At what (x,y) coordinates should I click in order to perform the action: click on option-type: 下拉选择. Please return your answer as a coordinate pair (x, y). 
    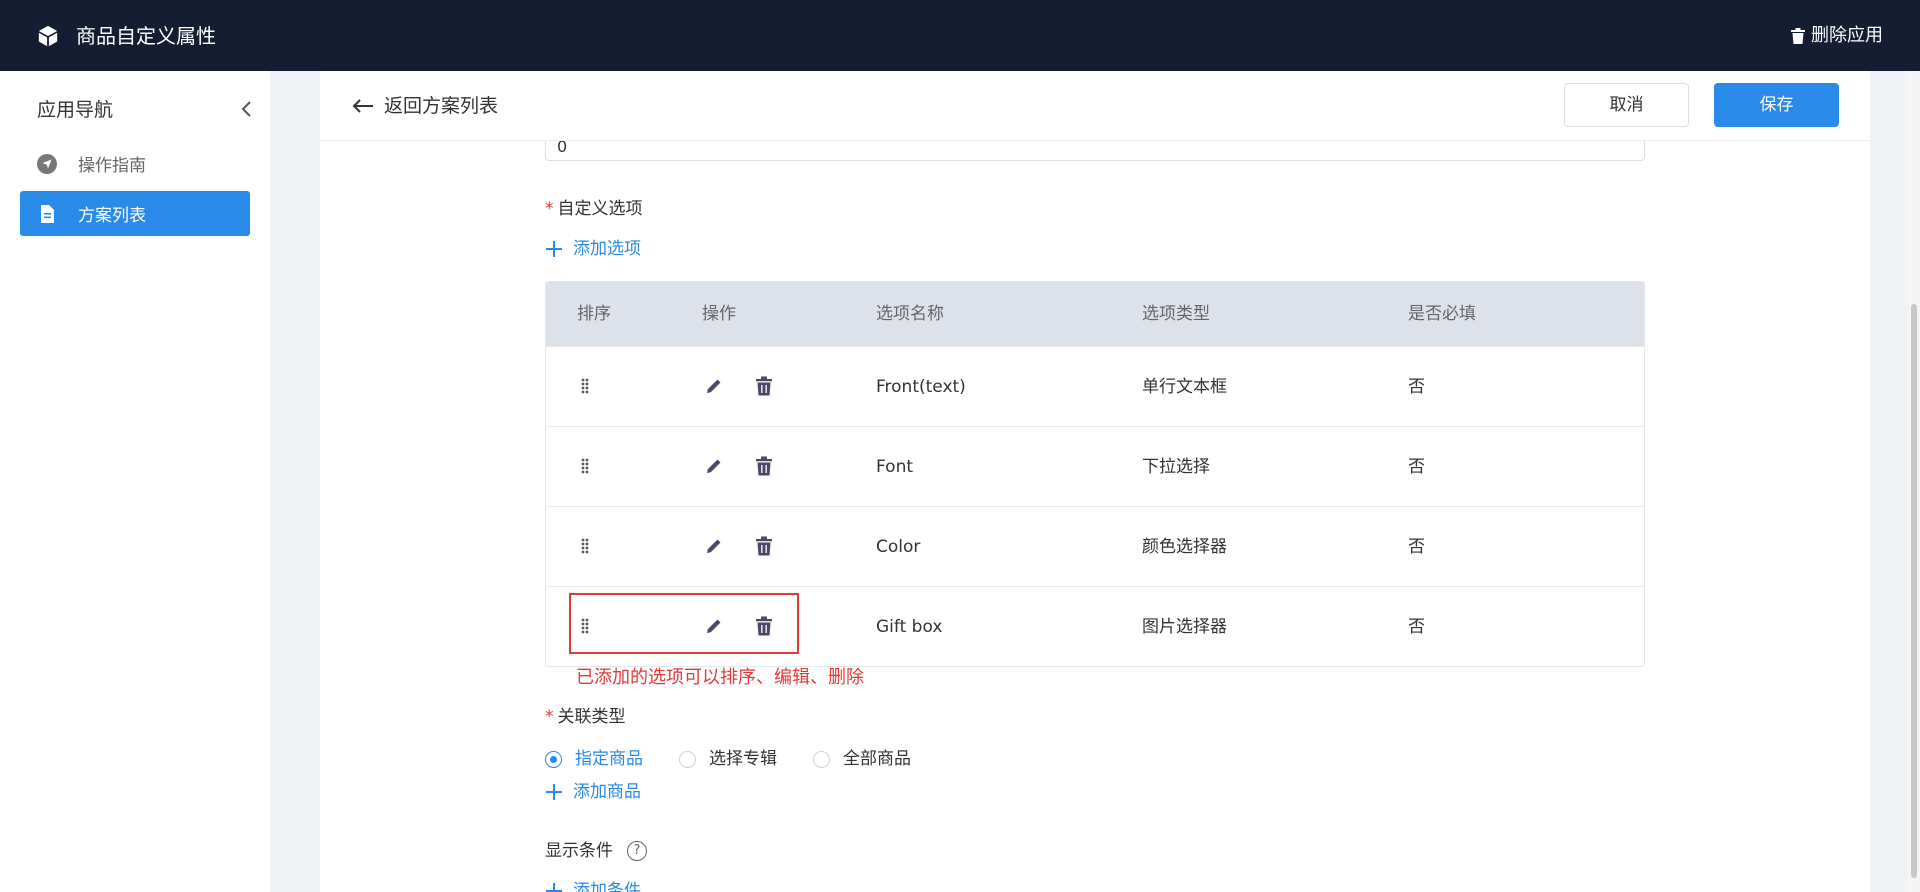
    Looking at the image, I should click on (1176, 467).